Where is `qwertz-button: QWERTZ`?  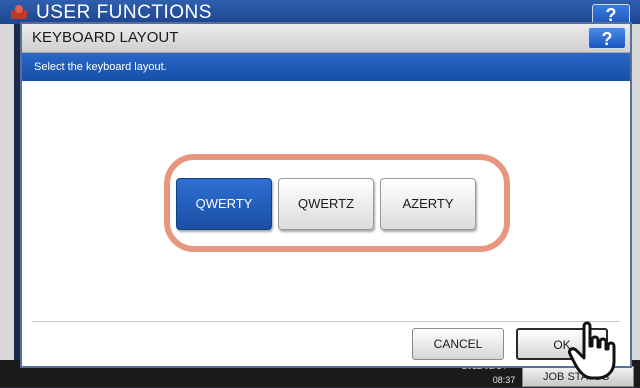 qwertz-button: QWERTZ is located at coordinates (326, 204).